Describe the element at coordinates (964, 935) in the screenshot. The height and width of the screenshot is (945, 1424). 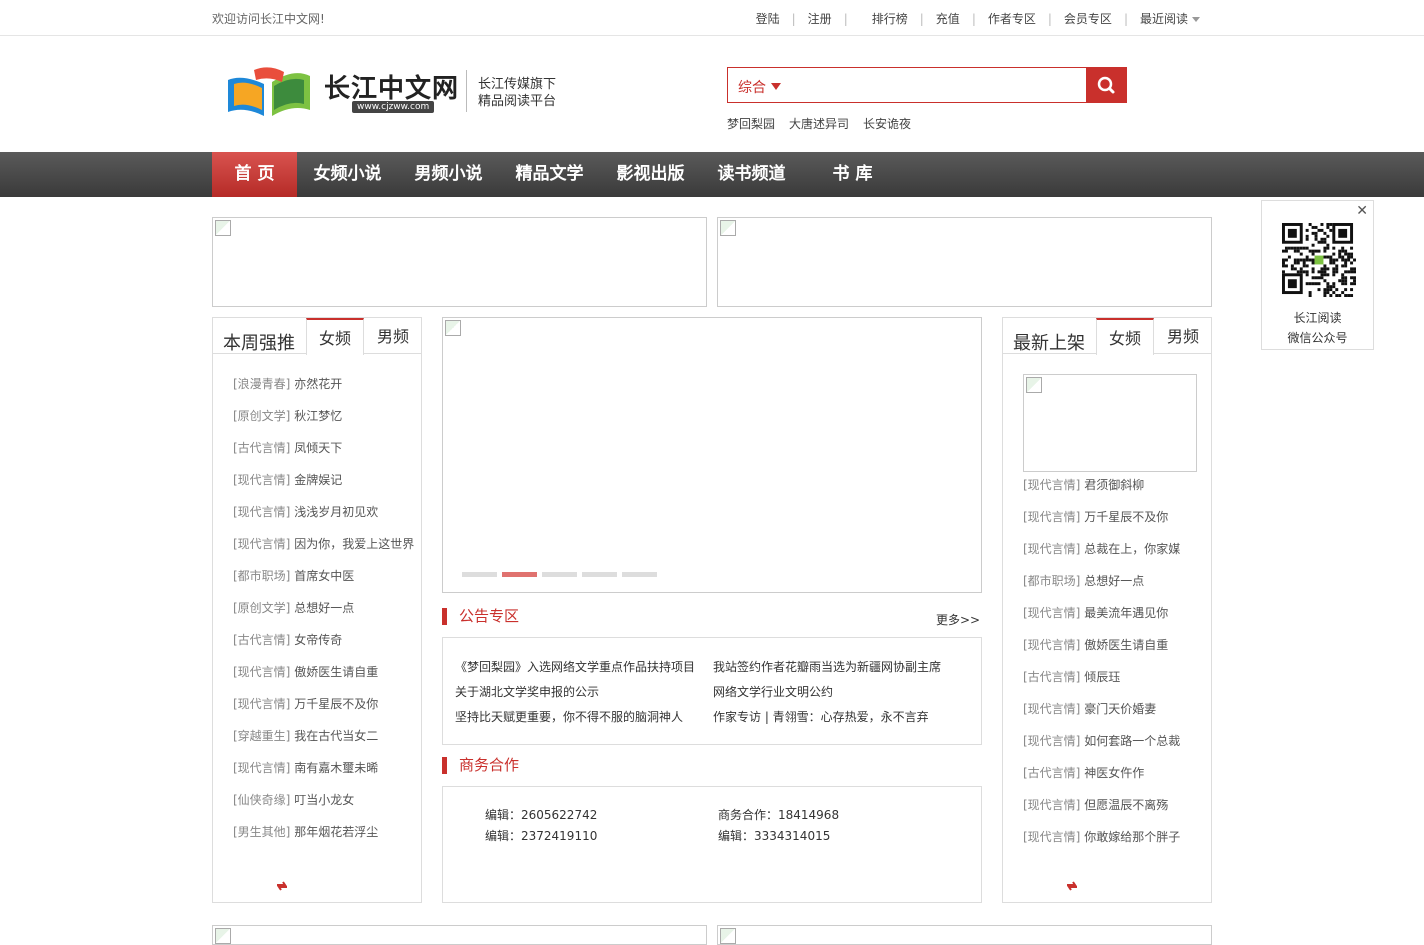
I see `bottom-banner-right` at that location.